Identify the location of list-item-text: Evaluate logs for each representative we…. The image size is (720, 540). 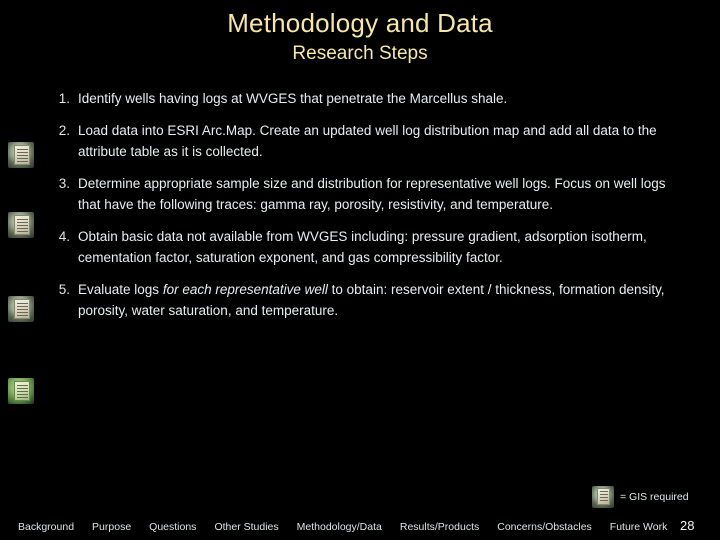
(384, 300).